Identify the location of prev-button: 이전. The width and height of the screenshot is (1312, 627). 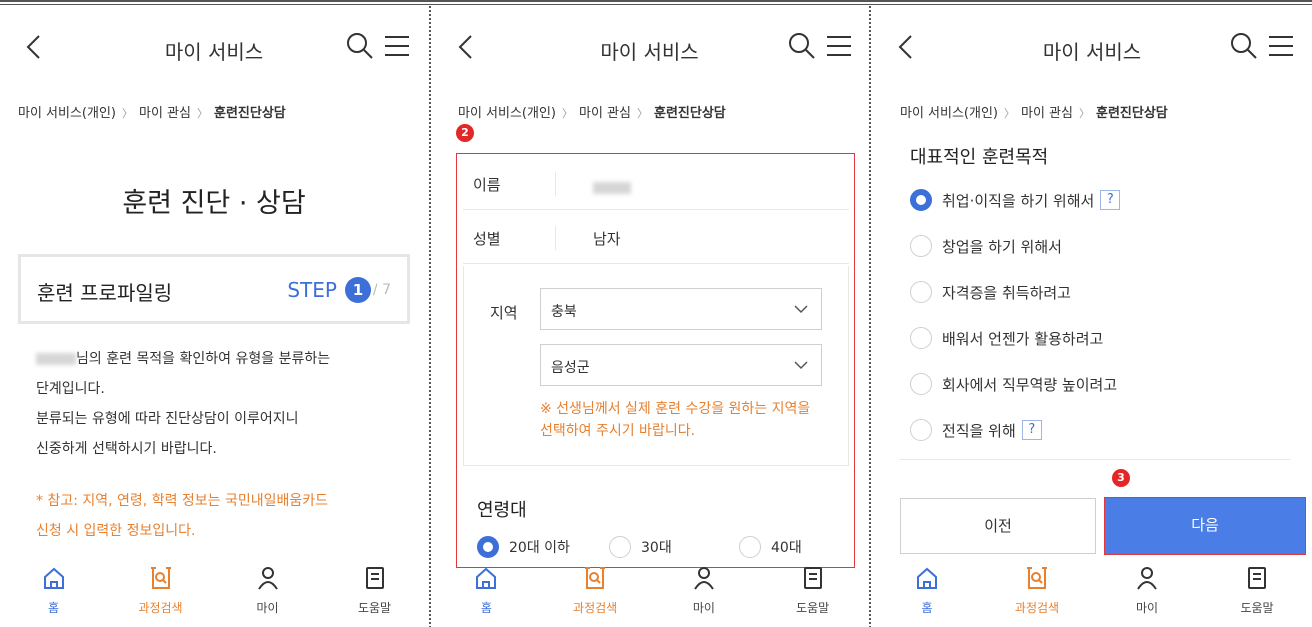
(998, 526).